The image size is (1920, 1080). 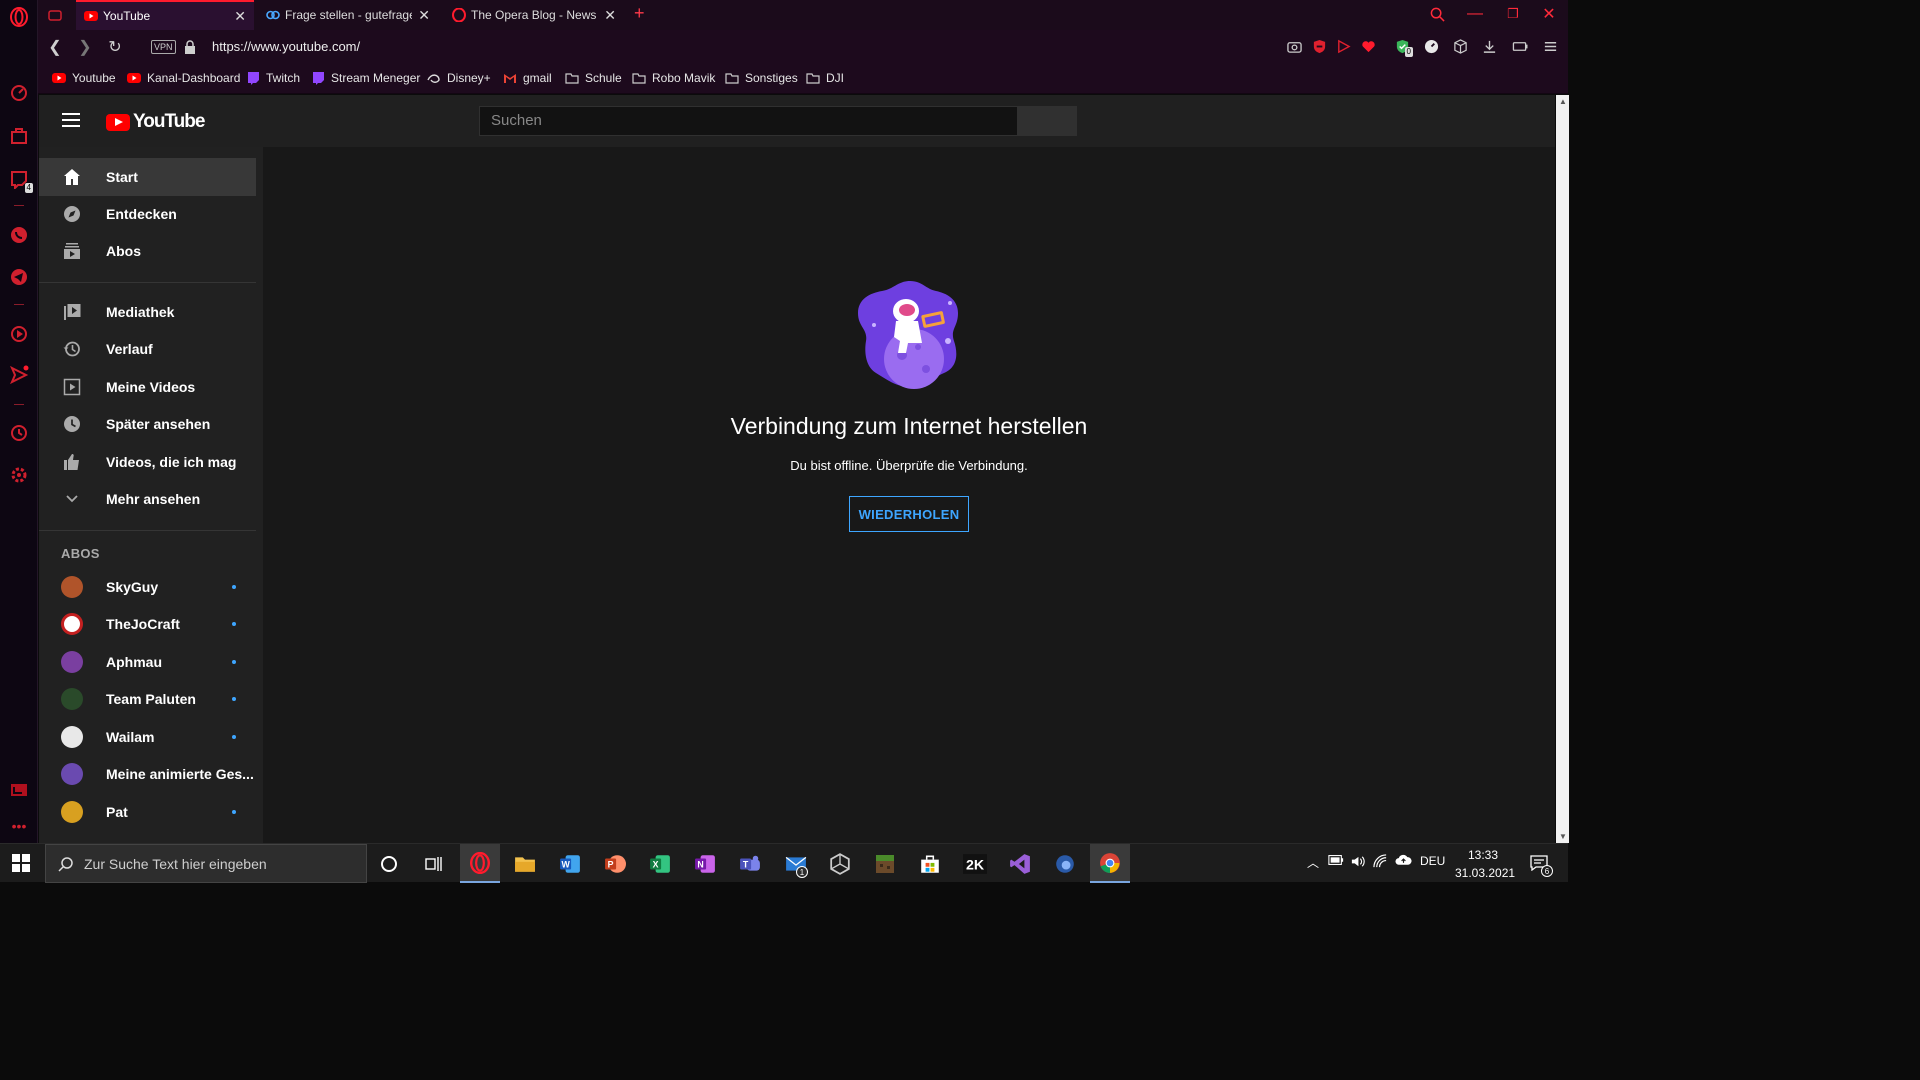 What do you see at coordinates (639, 13) in the screenshot?
I see `new-tab-icon: +` at bounding box center [639, 13].